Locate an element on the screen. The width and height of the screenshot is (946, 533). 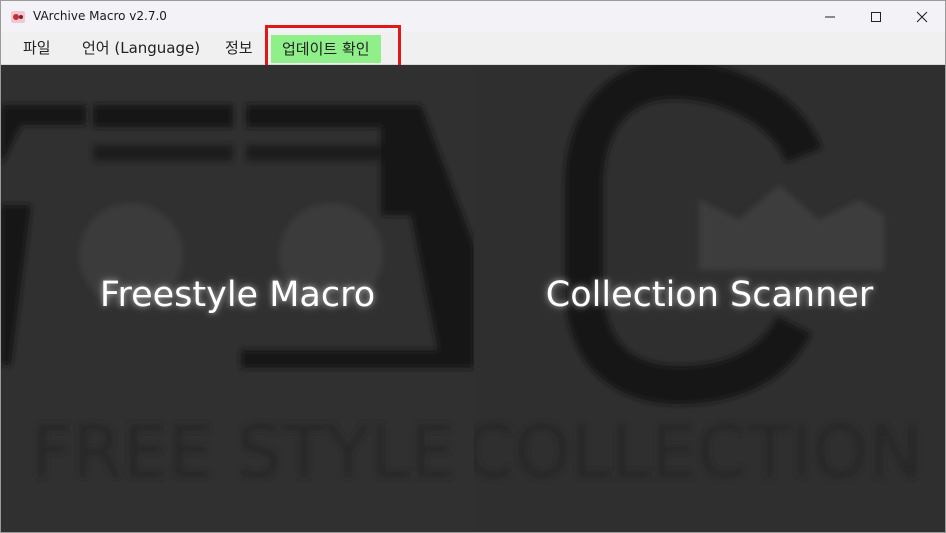
minimize-button is located at coordinates (830, 16).